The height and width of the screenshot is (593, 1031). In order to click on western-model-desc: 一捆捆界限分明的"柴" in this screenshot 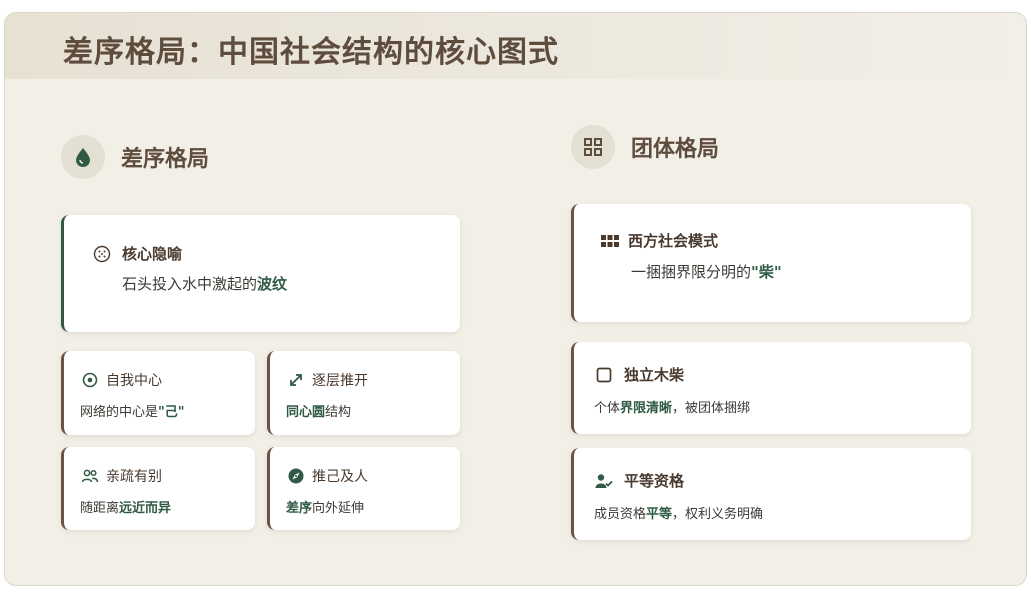, I will do `click(706, 271)`.